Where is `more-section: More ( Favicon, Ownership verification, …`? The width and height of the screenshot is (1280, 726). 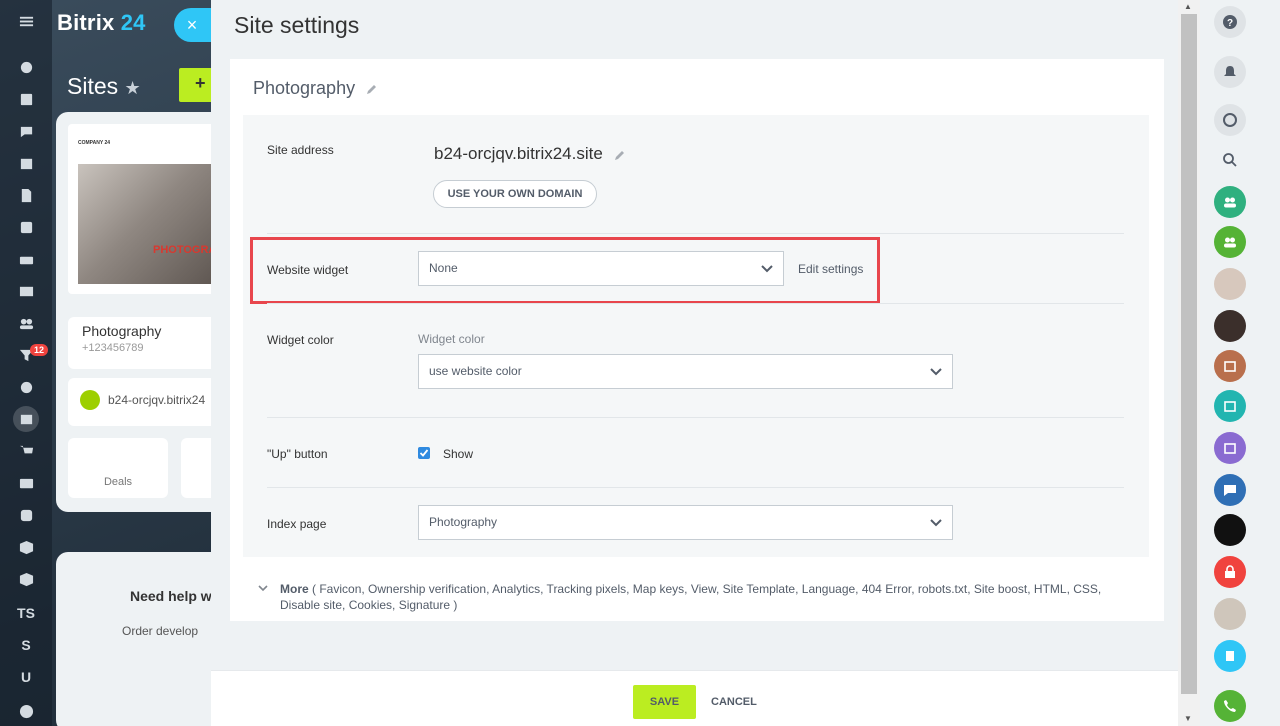
more-section: More ( Favicon, Ownership verification, … is located at coordinates (698, 597).